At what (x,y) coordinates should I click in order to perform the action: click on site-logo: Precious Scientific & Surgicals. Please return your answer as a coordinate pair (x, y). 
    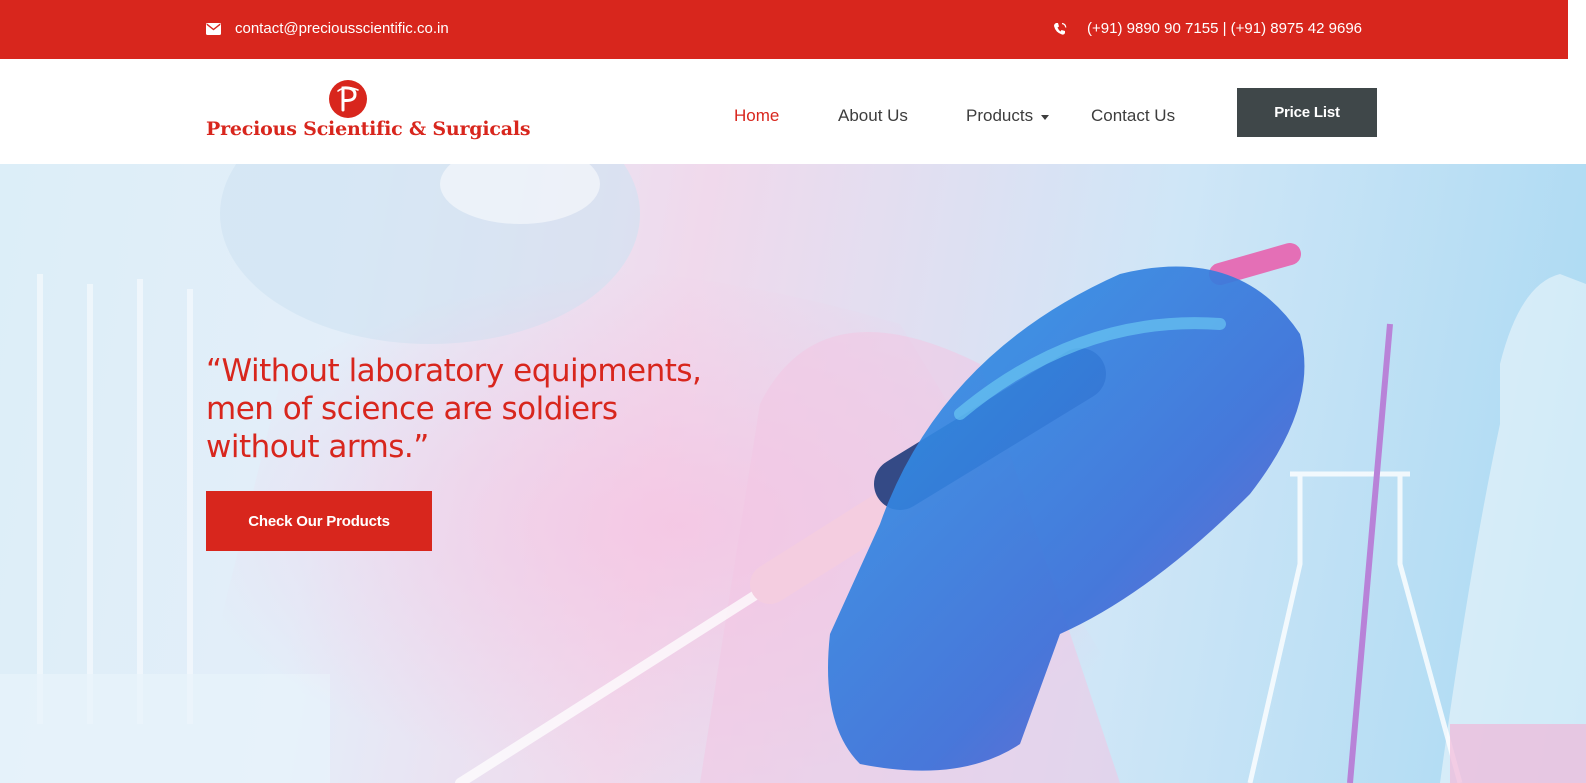
    Looking at the image, I should click on (368, 111).